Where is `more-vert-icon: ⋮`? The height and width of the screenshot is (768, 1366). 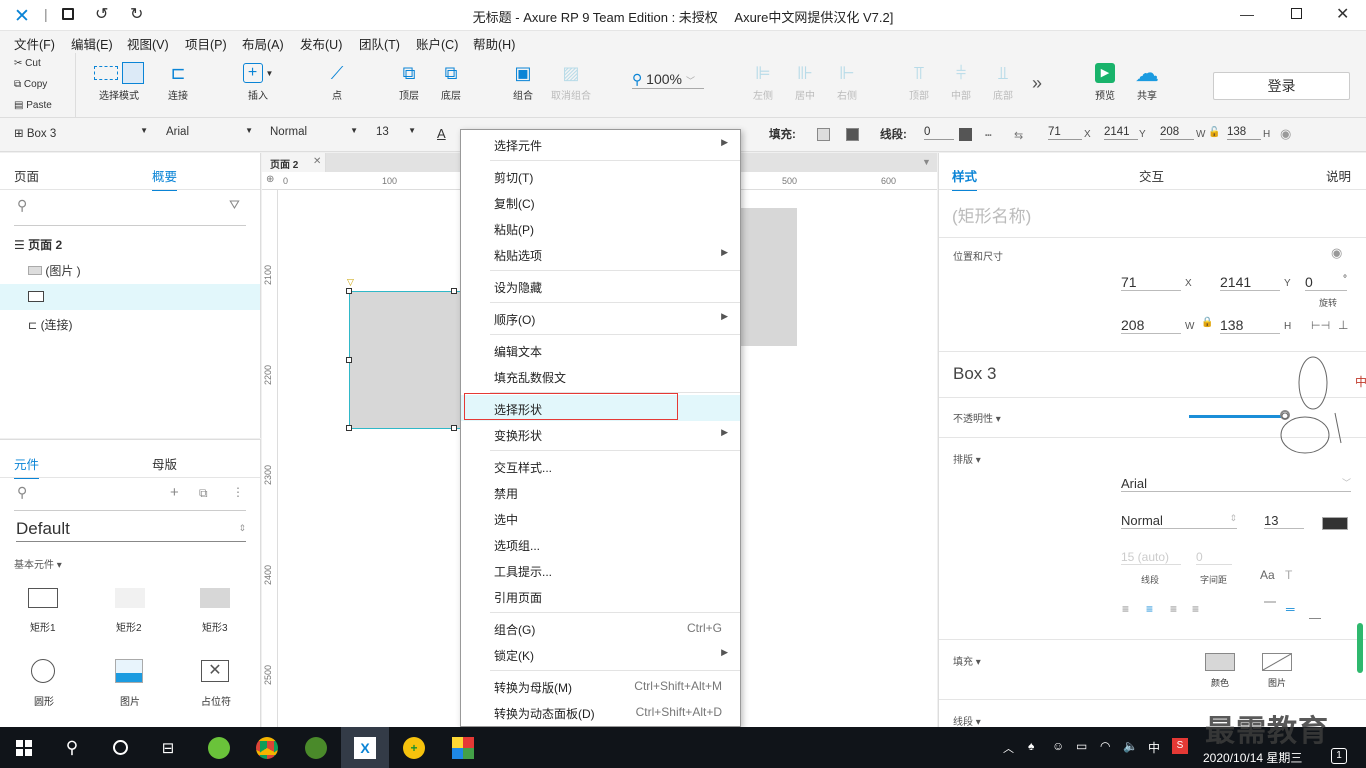
more-vert-icon: ⋮ is located at coordinates (238, 492).